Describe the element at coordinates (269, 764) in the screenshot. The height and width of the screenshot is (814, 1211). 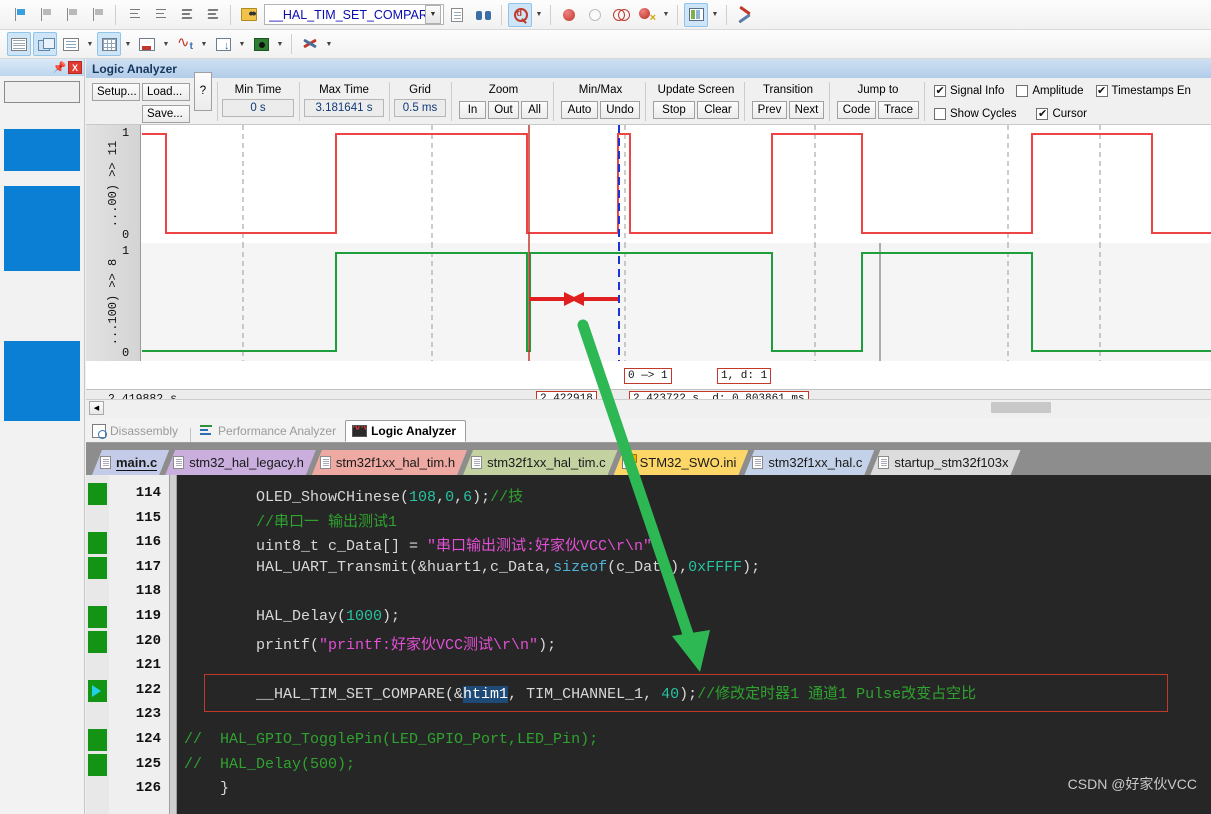
I see `code-line: // HAL_Delay(500);` at that location.